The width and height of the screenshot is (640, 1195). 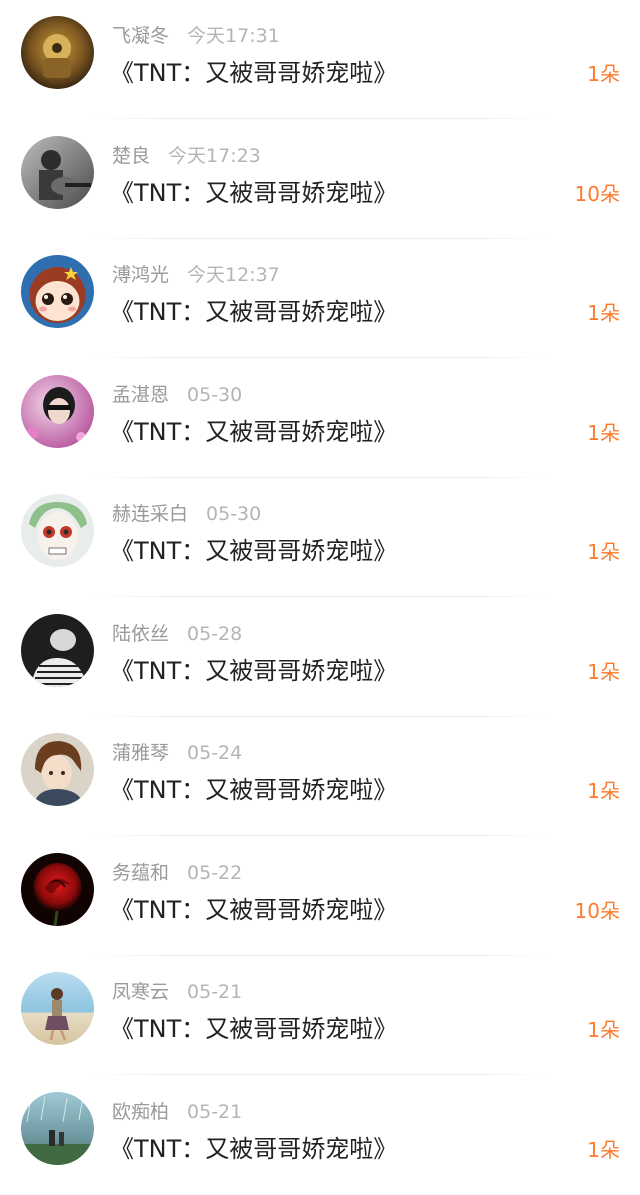 I want to click on sender-name: 陆依丝, so click(x=140, y=634).